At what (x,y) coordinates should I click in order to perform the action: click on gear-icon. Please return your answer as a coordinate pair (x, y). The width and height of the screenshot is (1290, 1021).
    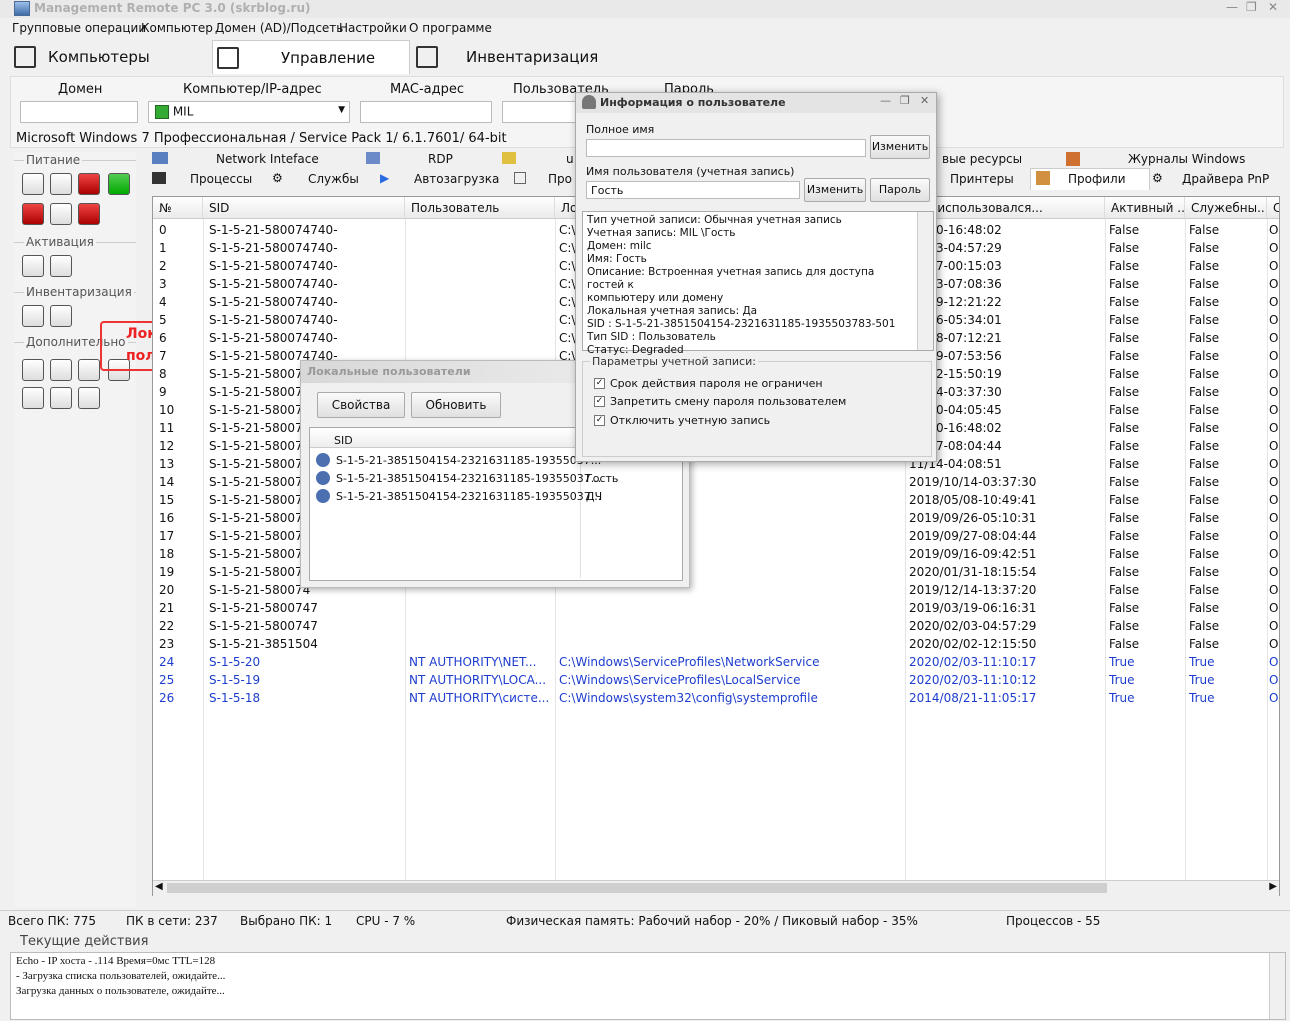
    Looking at the image, I should click on (33, 316).